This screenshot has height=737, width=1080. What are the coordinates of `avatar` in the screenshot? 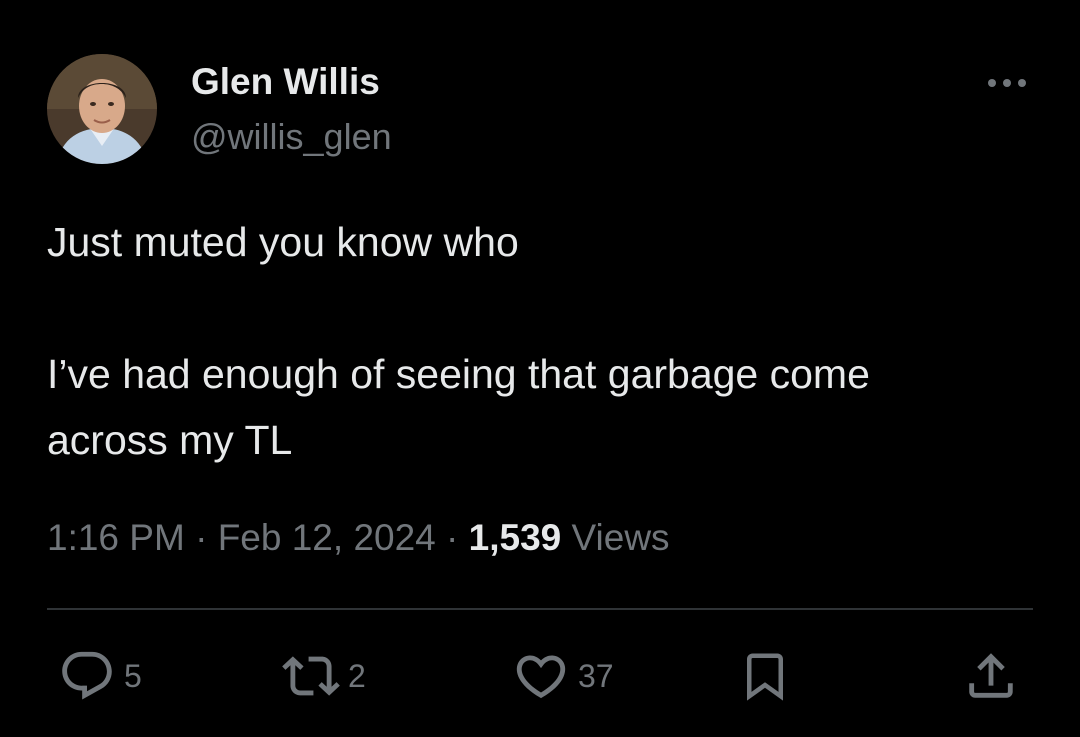 It's located at (102, 109).